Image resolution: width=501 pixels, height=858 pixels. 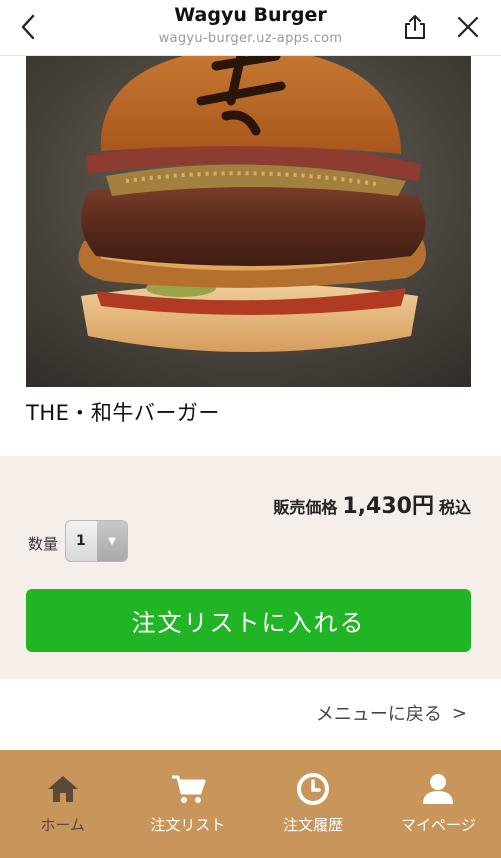 I want to click on nav-item-order-list: 注文リスト, so click(x=187, y=804).